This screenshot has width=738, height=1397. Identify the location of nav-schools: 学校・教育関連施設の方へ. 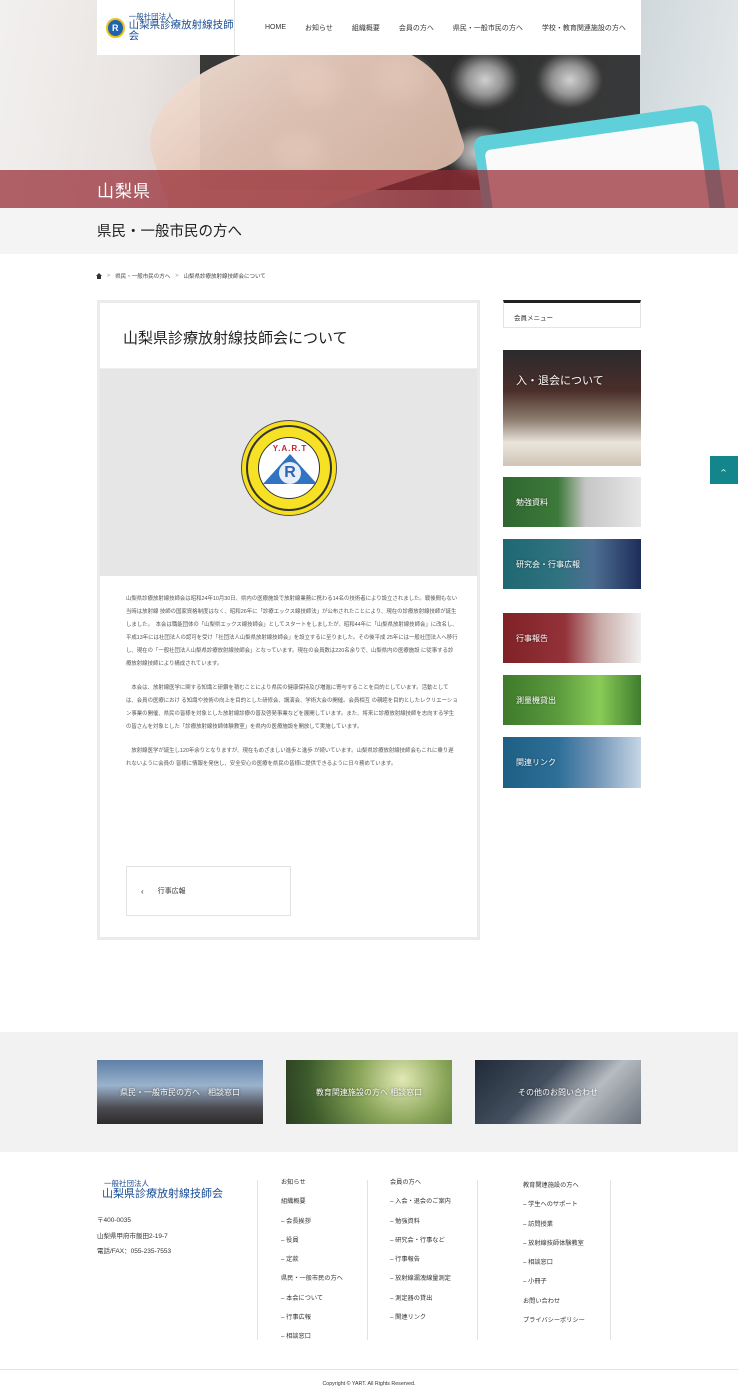
(584, 28).